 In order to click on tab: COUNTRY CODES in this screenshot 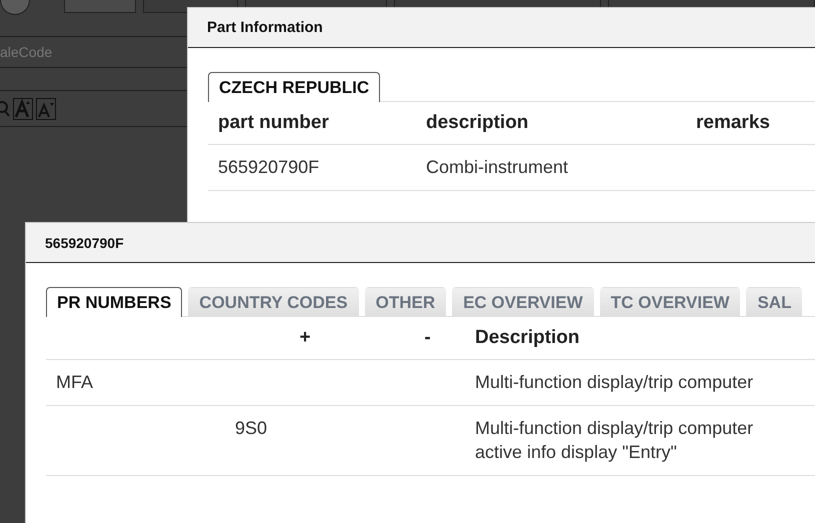, I will do `click(273, 302)`.